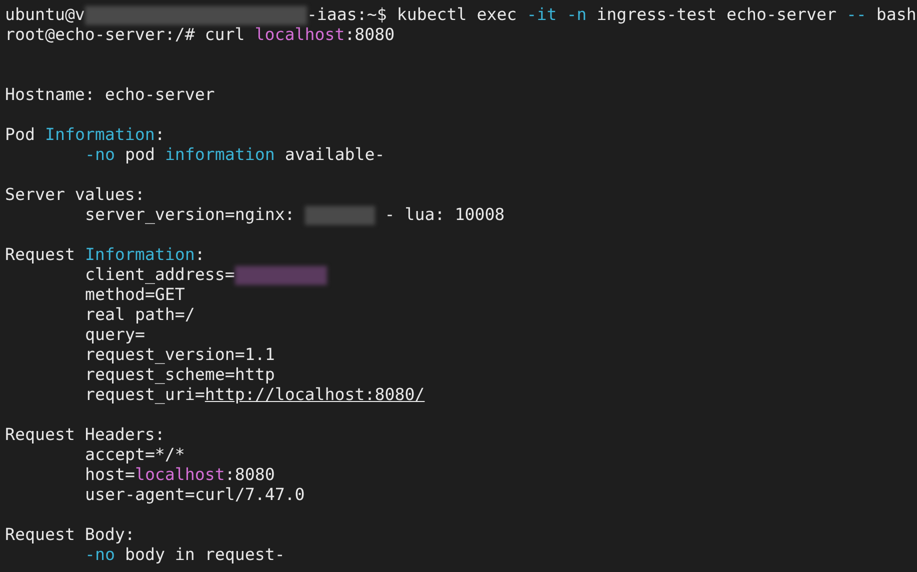  I want to click on terminal-line: query=, so click(115, 335).